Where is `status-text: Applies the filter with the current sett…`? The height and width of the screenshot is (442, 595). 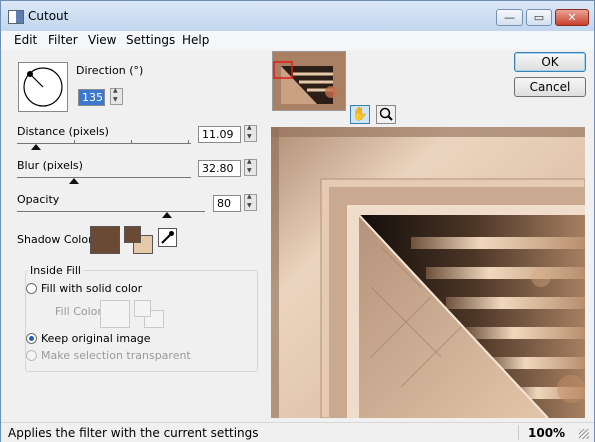 status-text: Applies the filter with the current sett… is located at coordinates (133, 433).